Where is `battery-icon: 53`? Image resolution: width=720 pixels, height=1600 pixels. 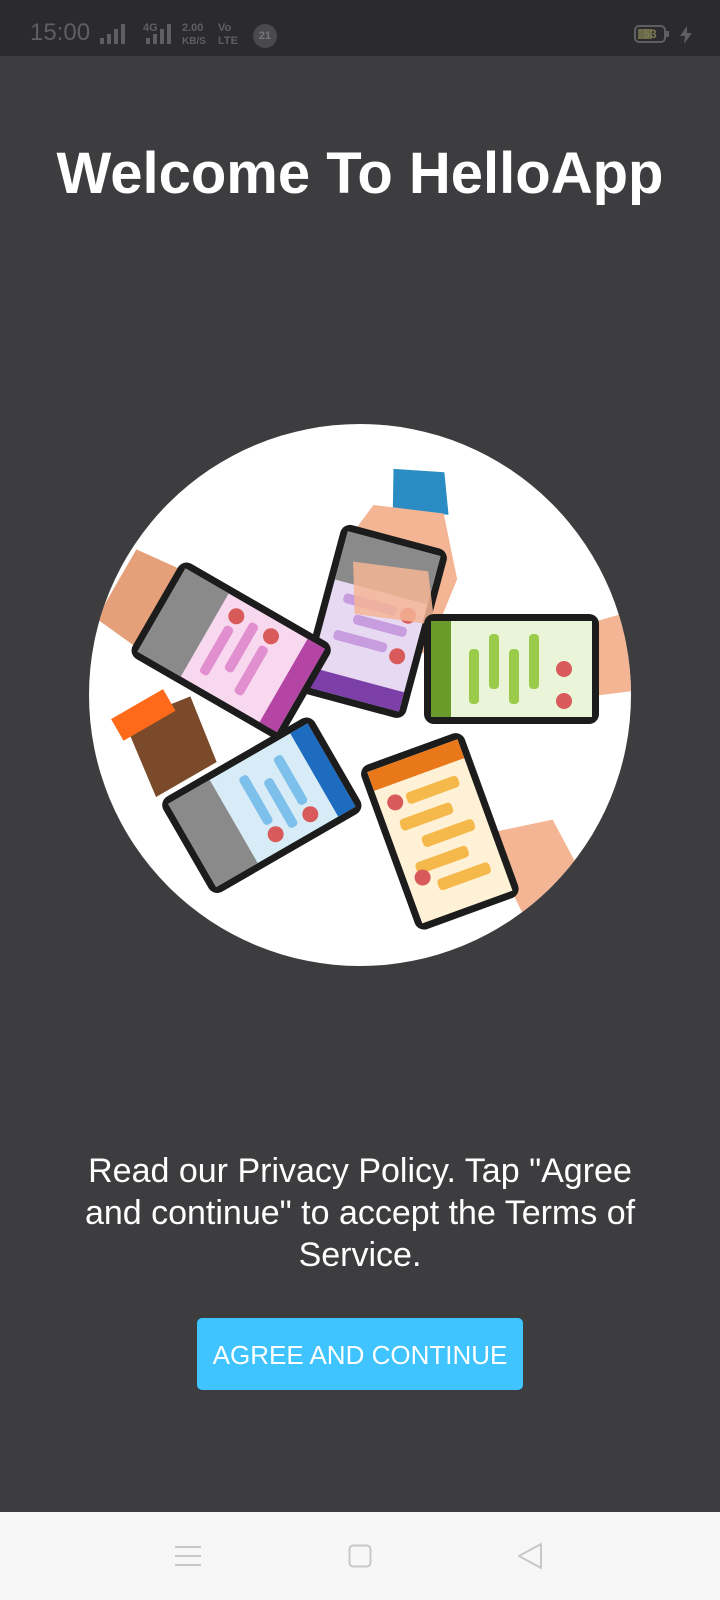 battery-icon: 53 is located at coordinates (651, 34).